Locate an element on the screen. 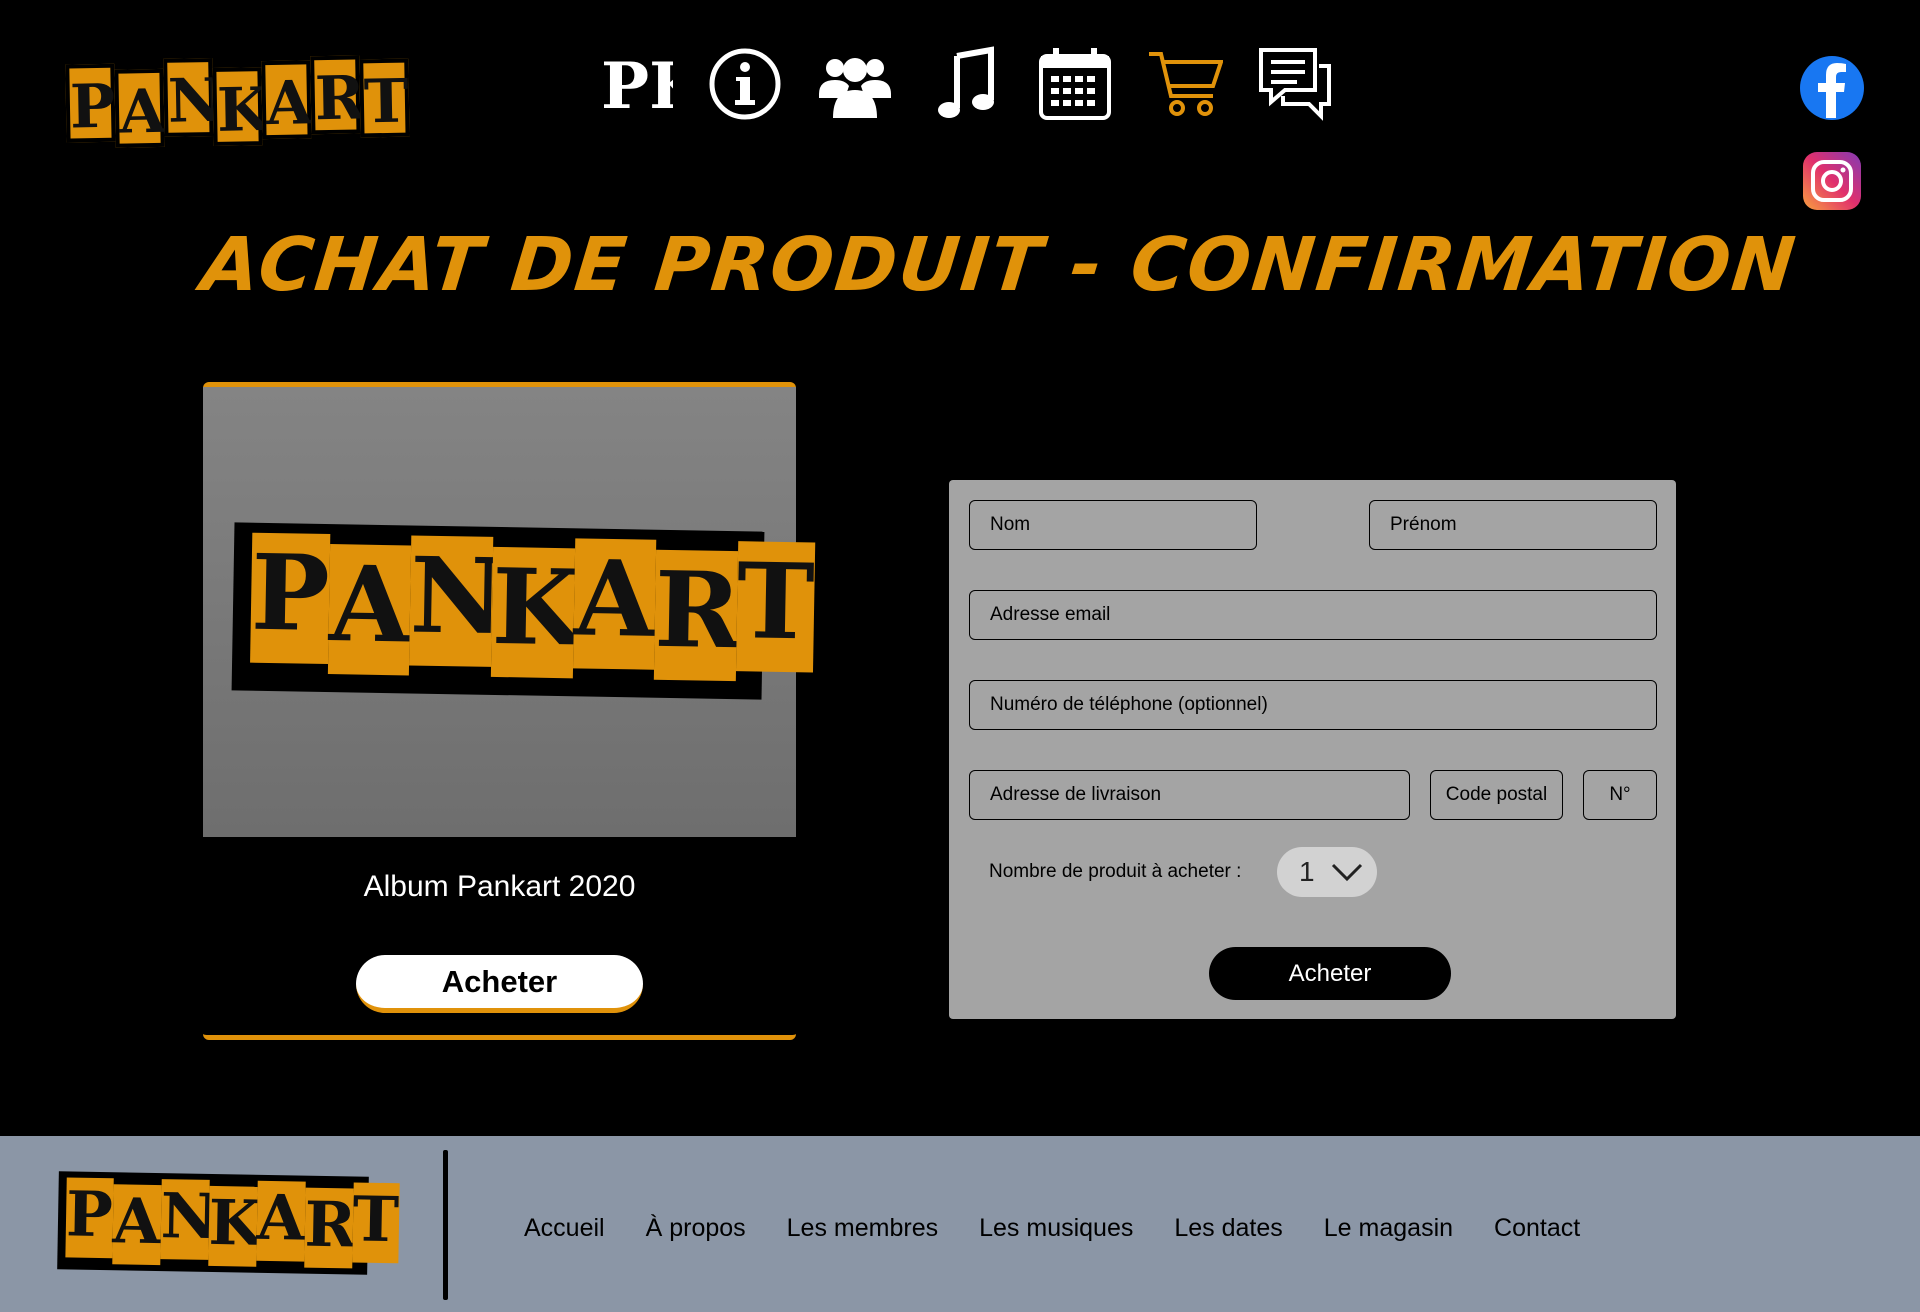 This screenshot has height=1312, width=1920. top-nav: PK is located at coordinates (965, 84).